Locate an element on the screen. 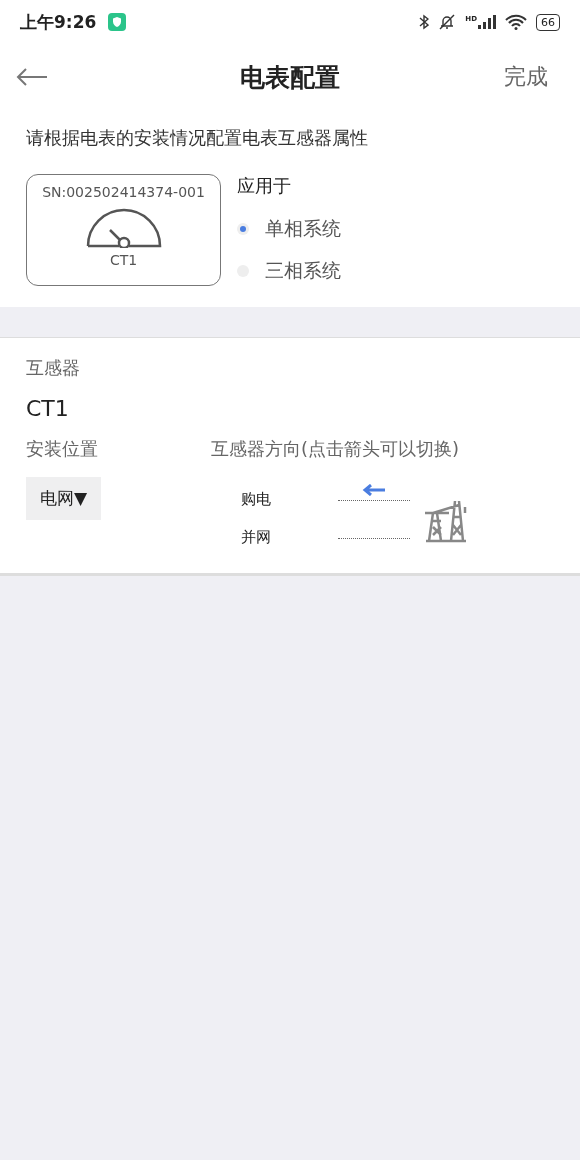  transformer-name: CT1 is located at coordinates (48, 408).